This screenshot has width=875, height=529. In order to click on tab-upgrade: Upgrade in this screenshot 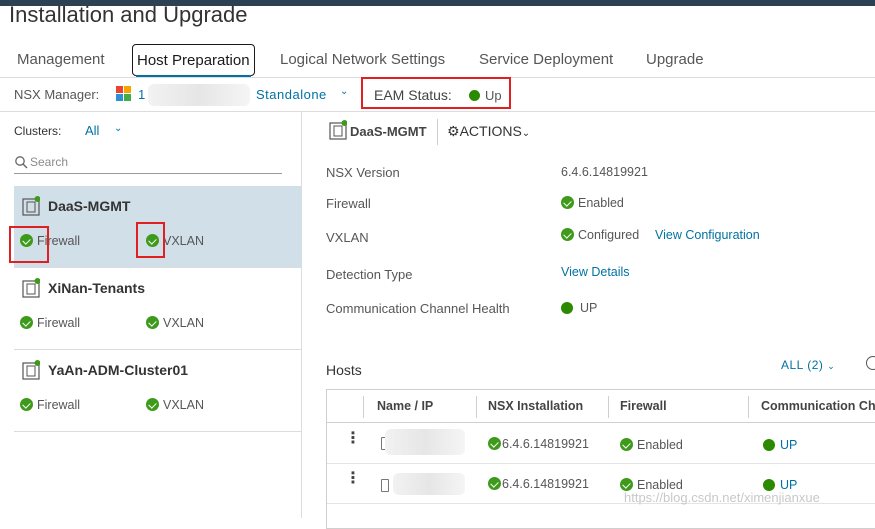, I will do `click(675, 60)`.